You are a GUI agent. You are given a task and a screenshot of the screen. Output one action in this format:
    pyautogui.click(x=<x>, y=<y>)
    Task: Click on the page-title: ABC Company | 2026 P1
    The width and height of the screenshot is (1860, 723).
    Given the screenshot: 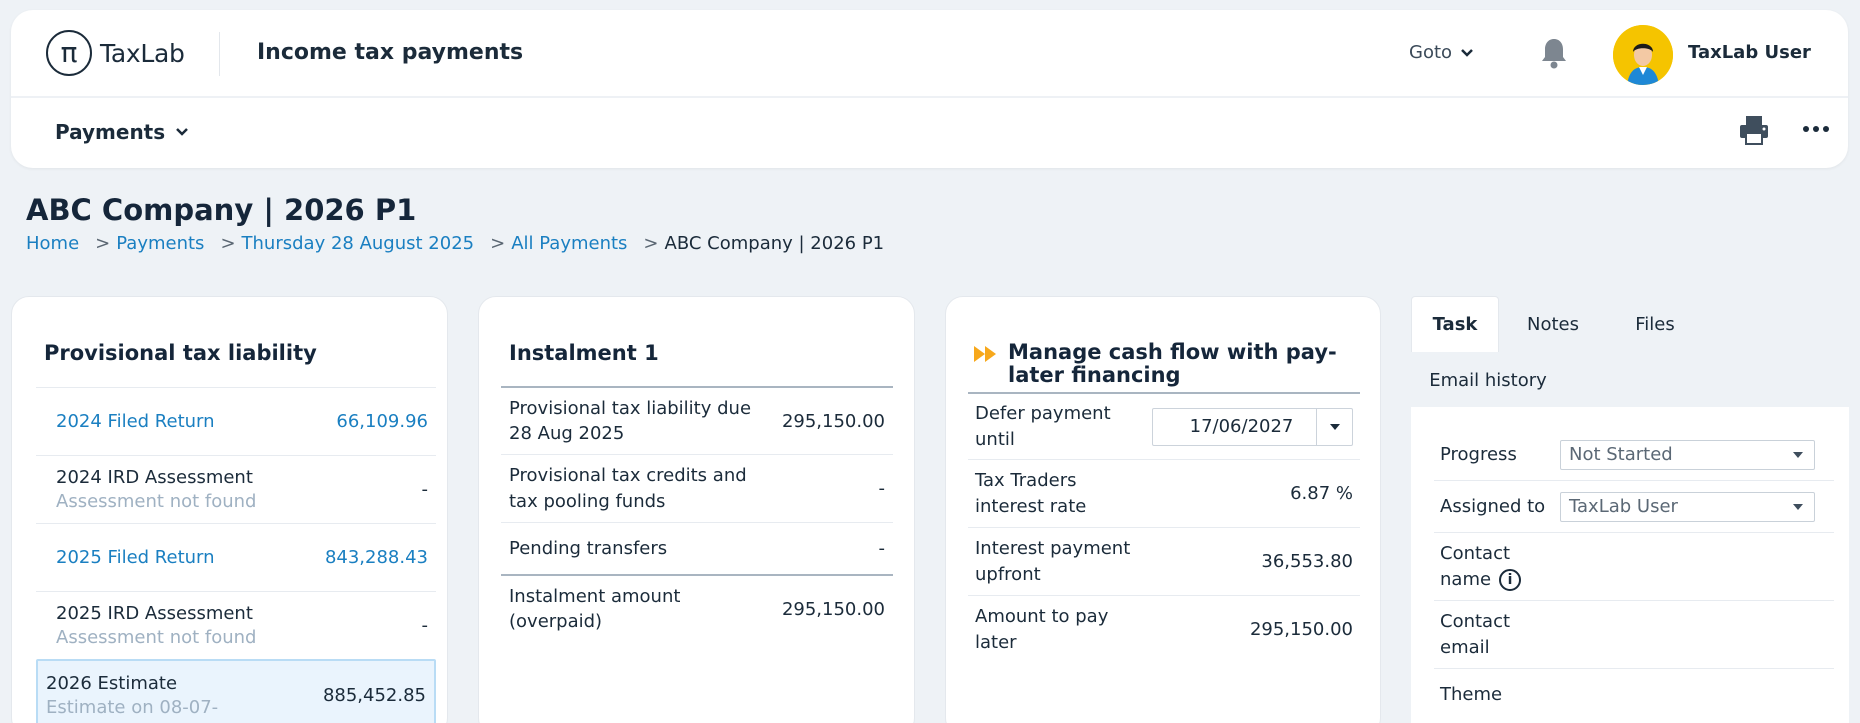 What is the action you would take?
    pyautogui.click(x=221, y=210)
    